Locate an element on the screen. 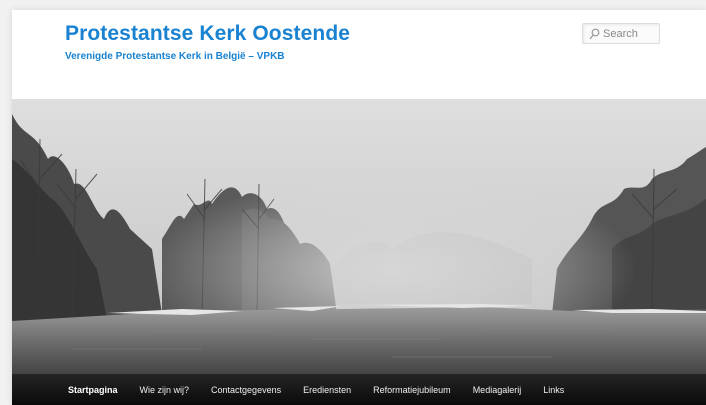  nav-item-erediensten: Erediensten is located at coordinates (327, 390).